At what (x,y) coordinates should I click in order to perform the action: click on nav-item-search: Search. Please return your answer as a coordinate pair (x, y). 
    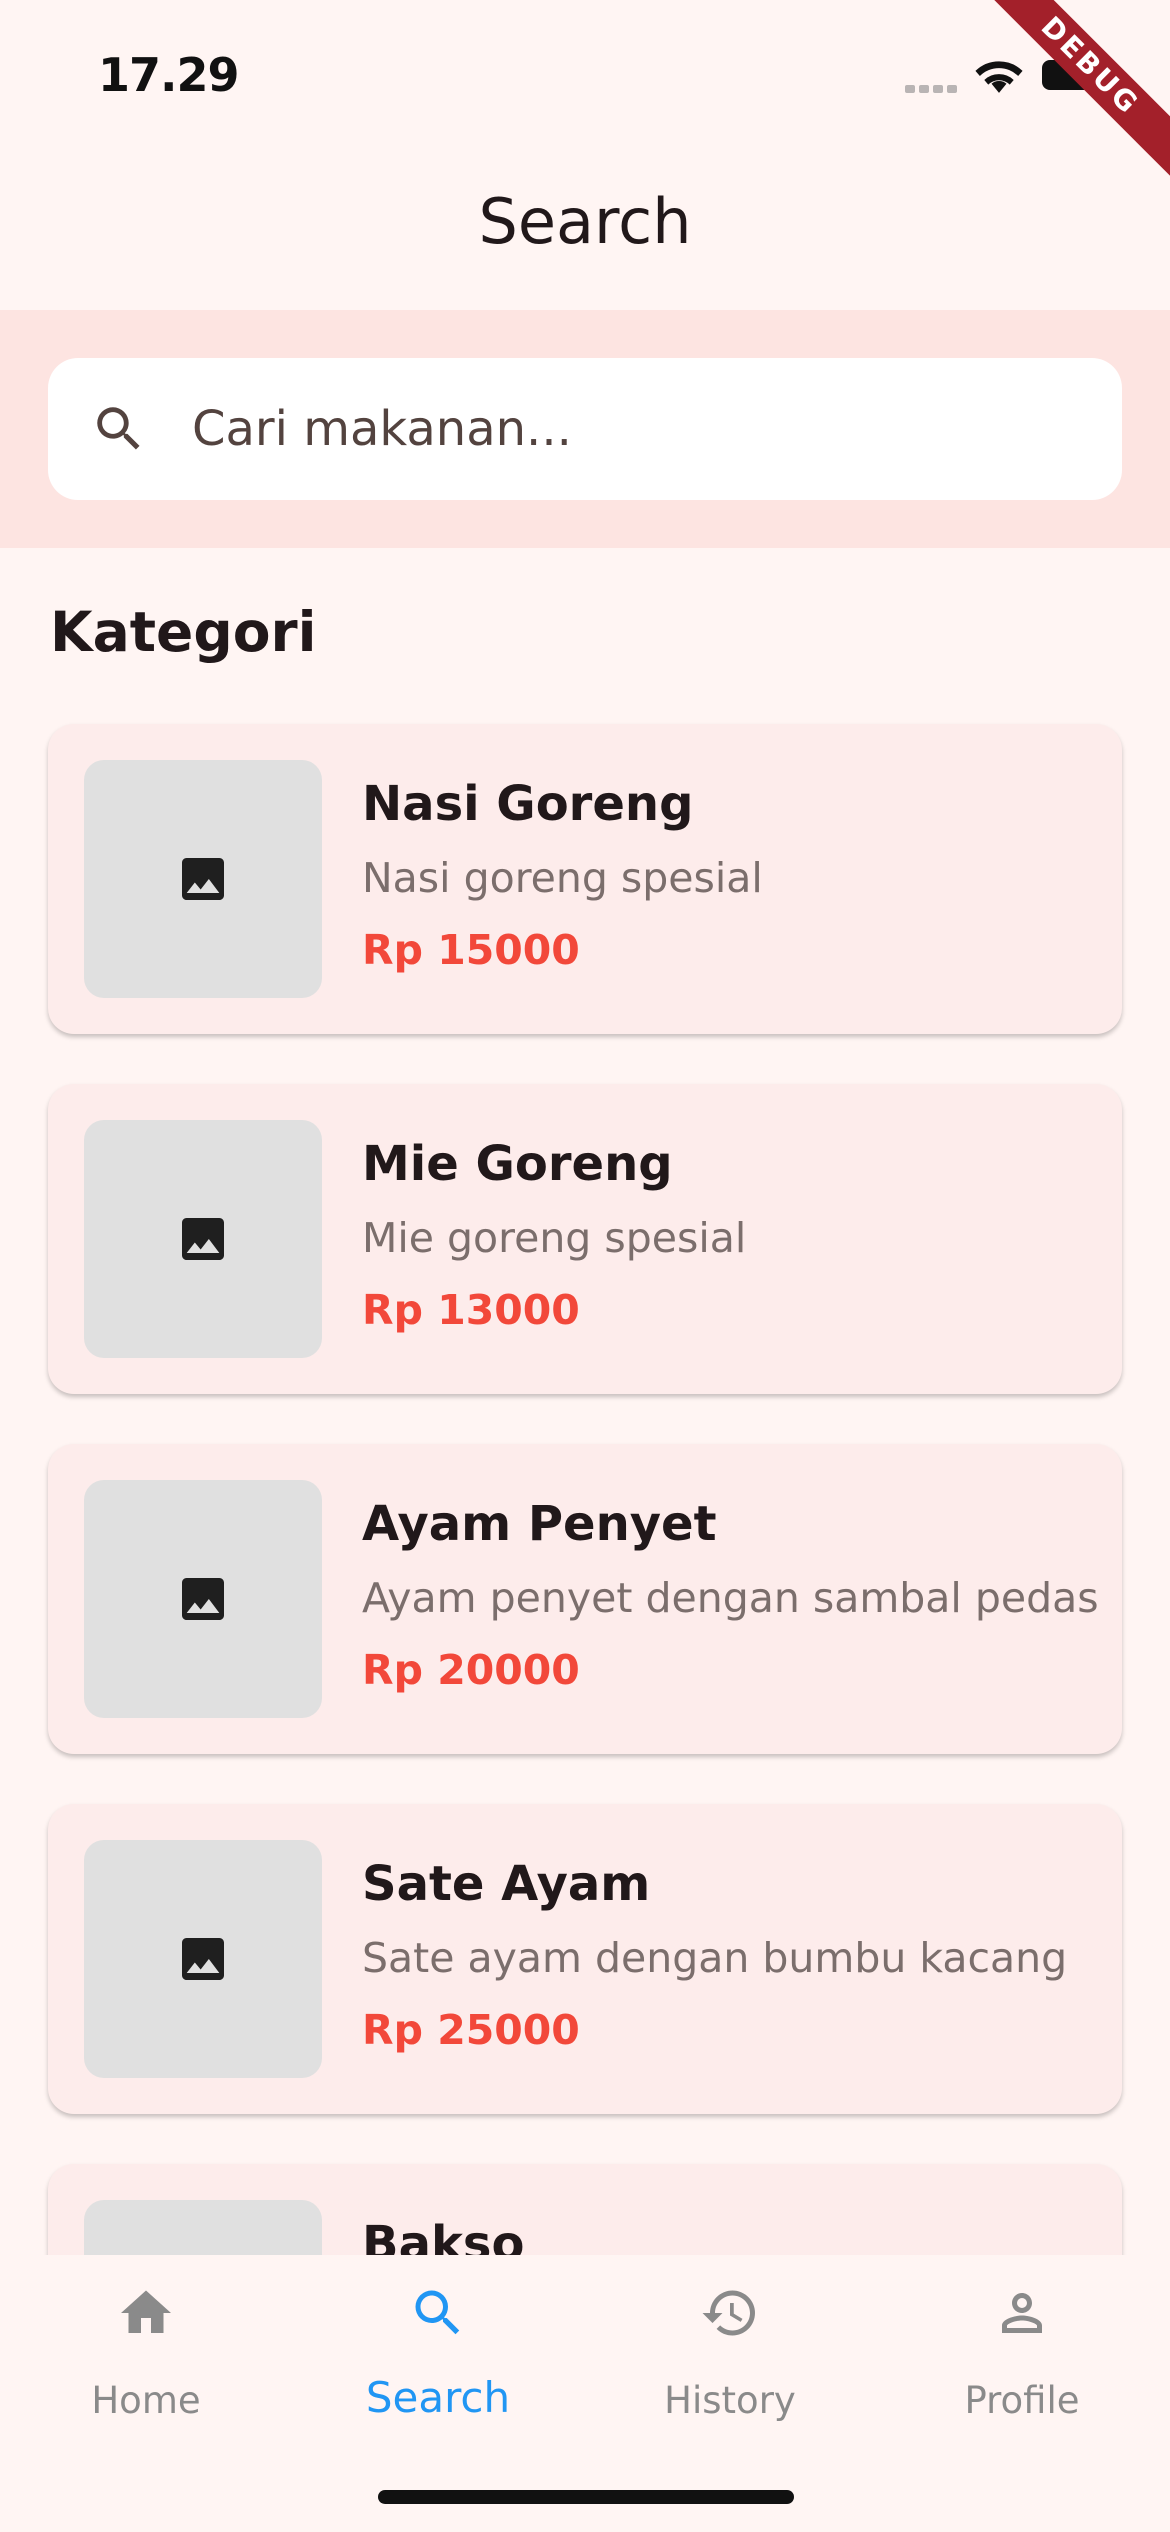
    Looking at the image, I should click on (438, 2355).